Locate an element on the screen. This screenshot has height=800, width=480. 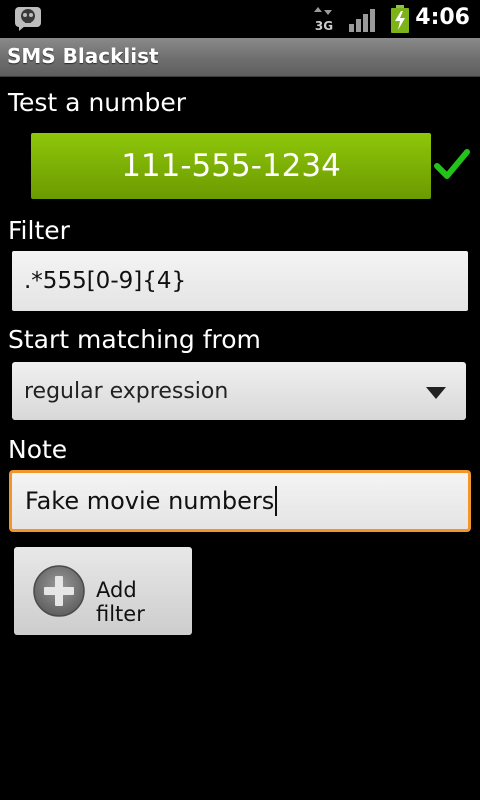
test-number-value: 111-555-1234 is located at coordinates (231, 166).